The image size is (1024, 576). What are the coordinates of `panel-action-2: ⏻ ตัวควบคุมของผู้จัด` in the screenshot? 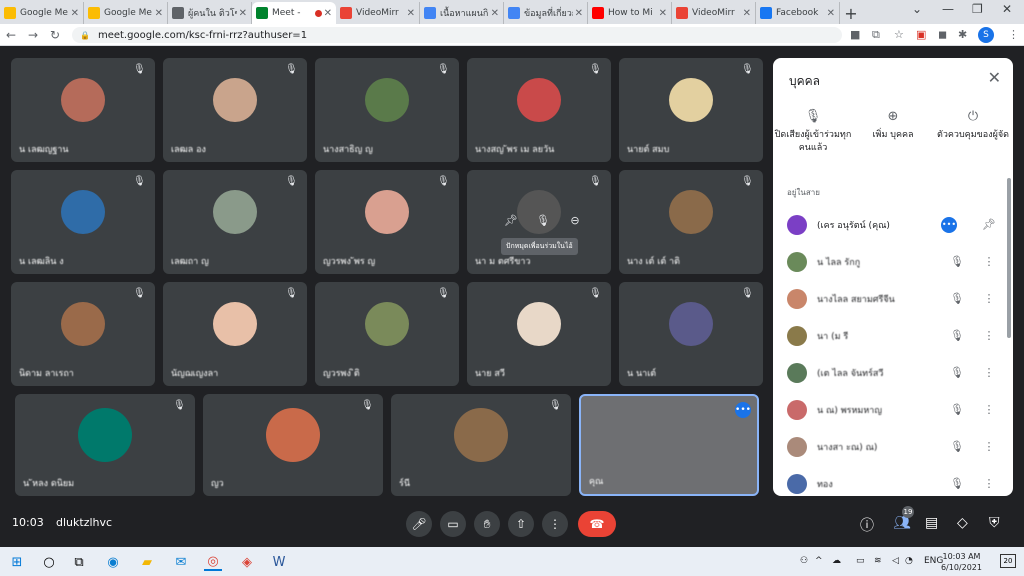 It's located at (973, 132).